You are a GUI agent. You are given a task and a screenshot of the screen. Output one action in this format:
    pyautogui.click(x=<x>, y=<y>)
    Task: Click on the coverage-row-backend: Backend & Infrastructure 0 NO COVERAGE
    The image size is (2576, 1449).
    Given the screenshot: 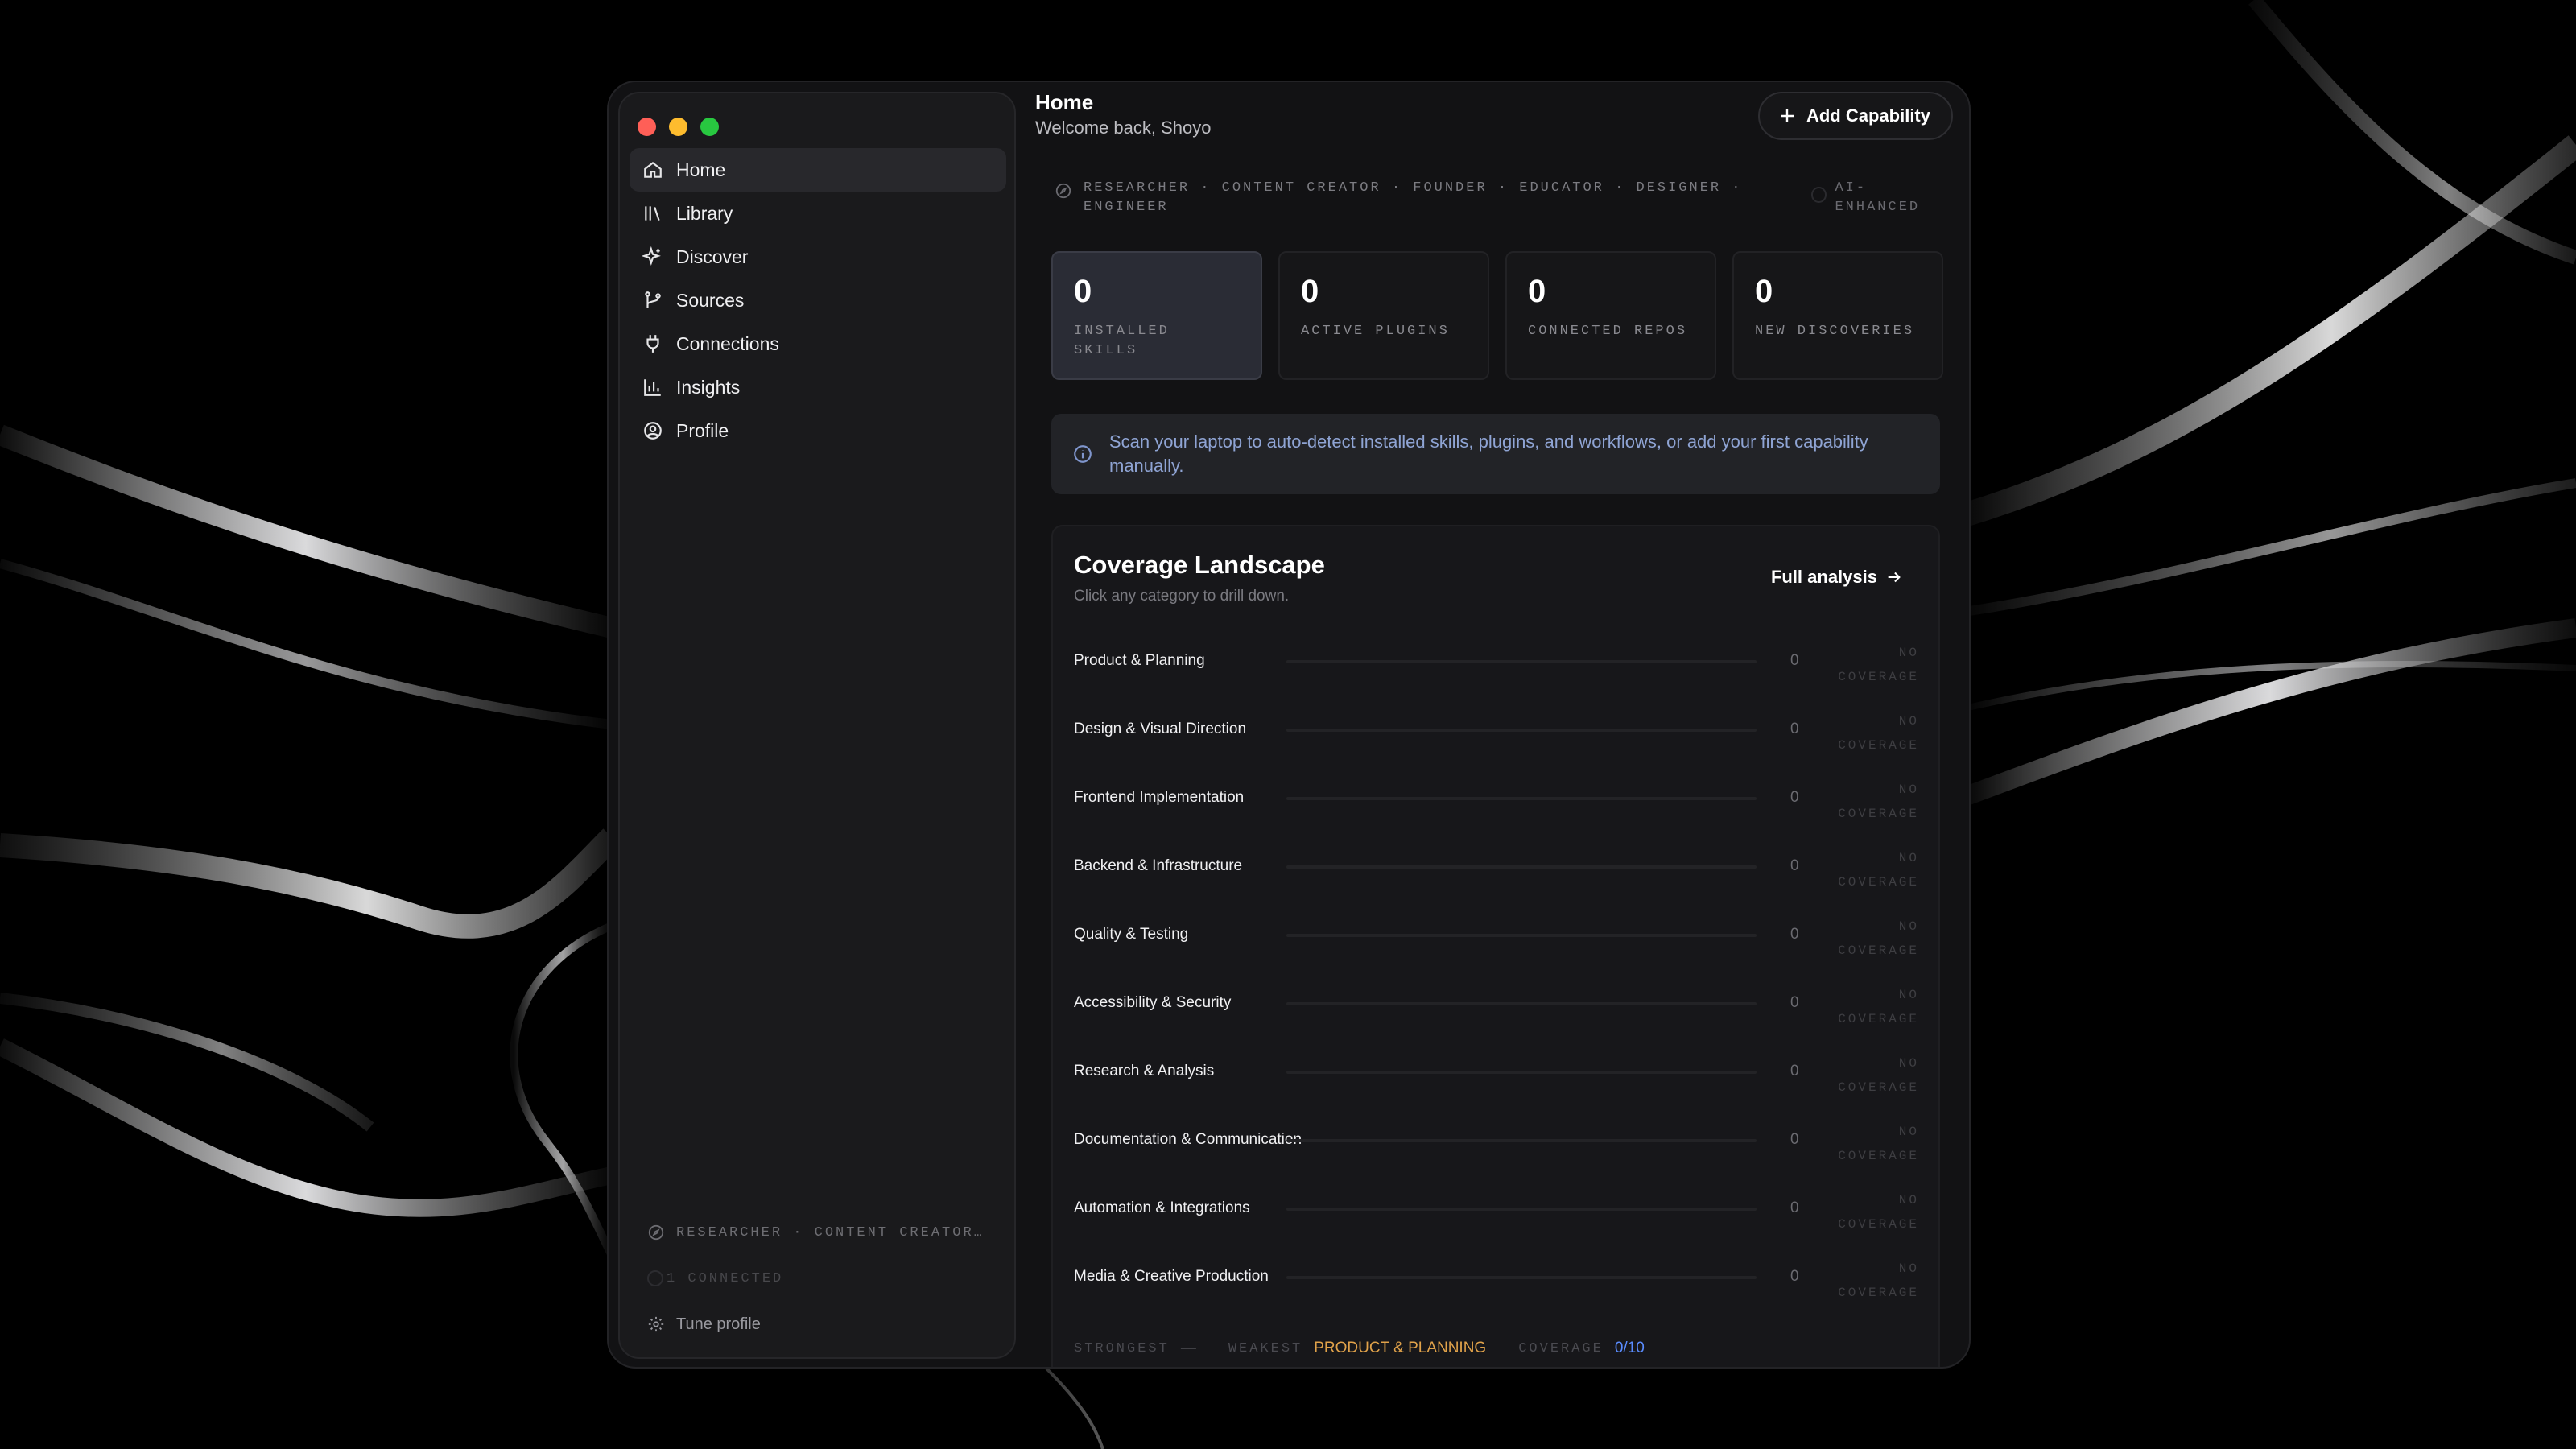 What is the action you would take?
    pyautogui.click(x=1496, y=867)
    